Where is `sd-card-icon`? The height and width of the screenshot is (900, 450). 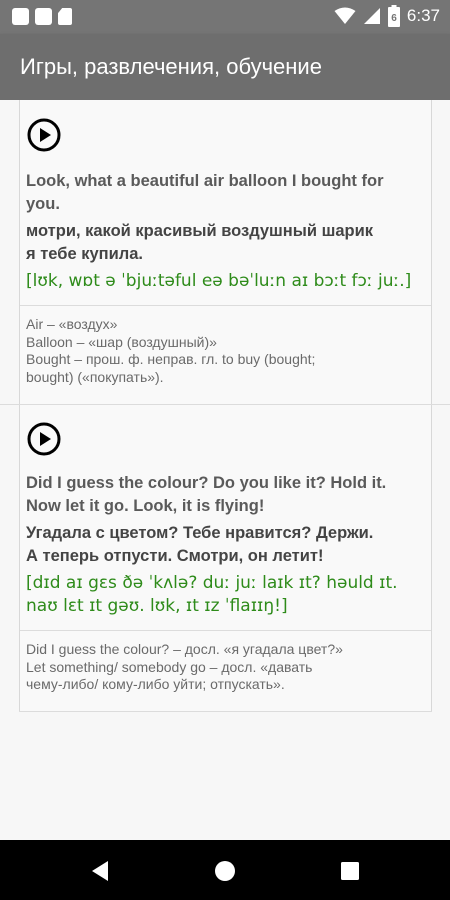
sd-card-icon is located at coordinates (65, 16).